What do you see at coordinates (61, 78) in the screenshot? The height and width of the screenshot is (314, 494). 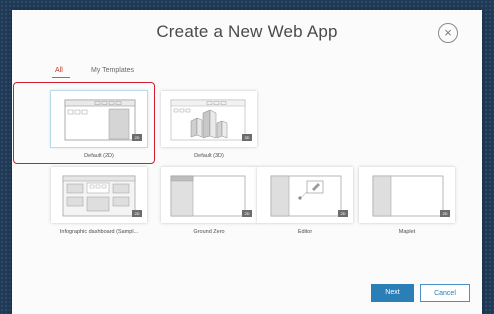 I see `active-tab-indicator` at bounding box center [61, 78].